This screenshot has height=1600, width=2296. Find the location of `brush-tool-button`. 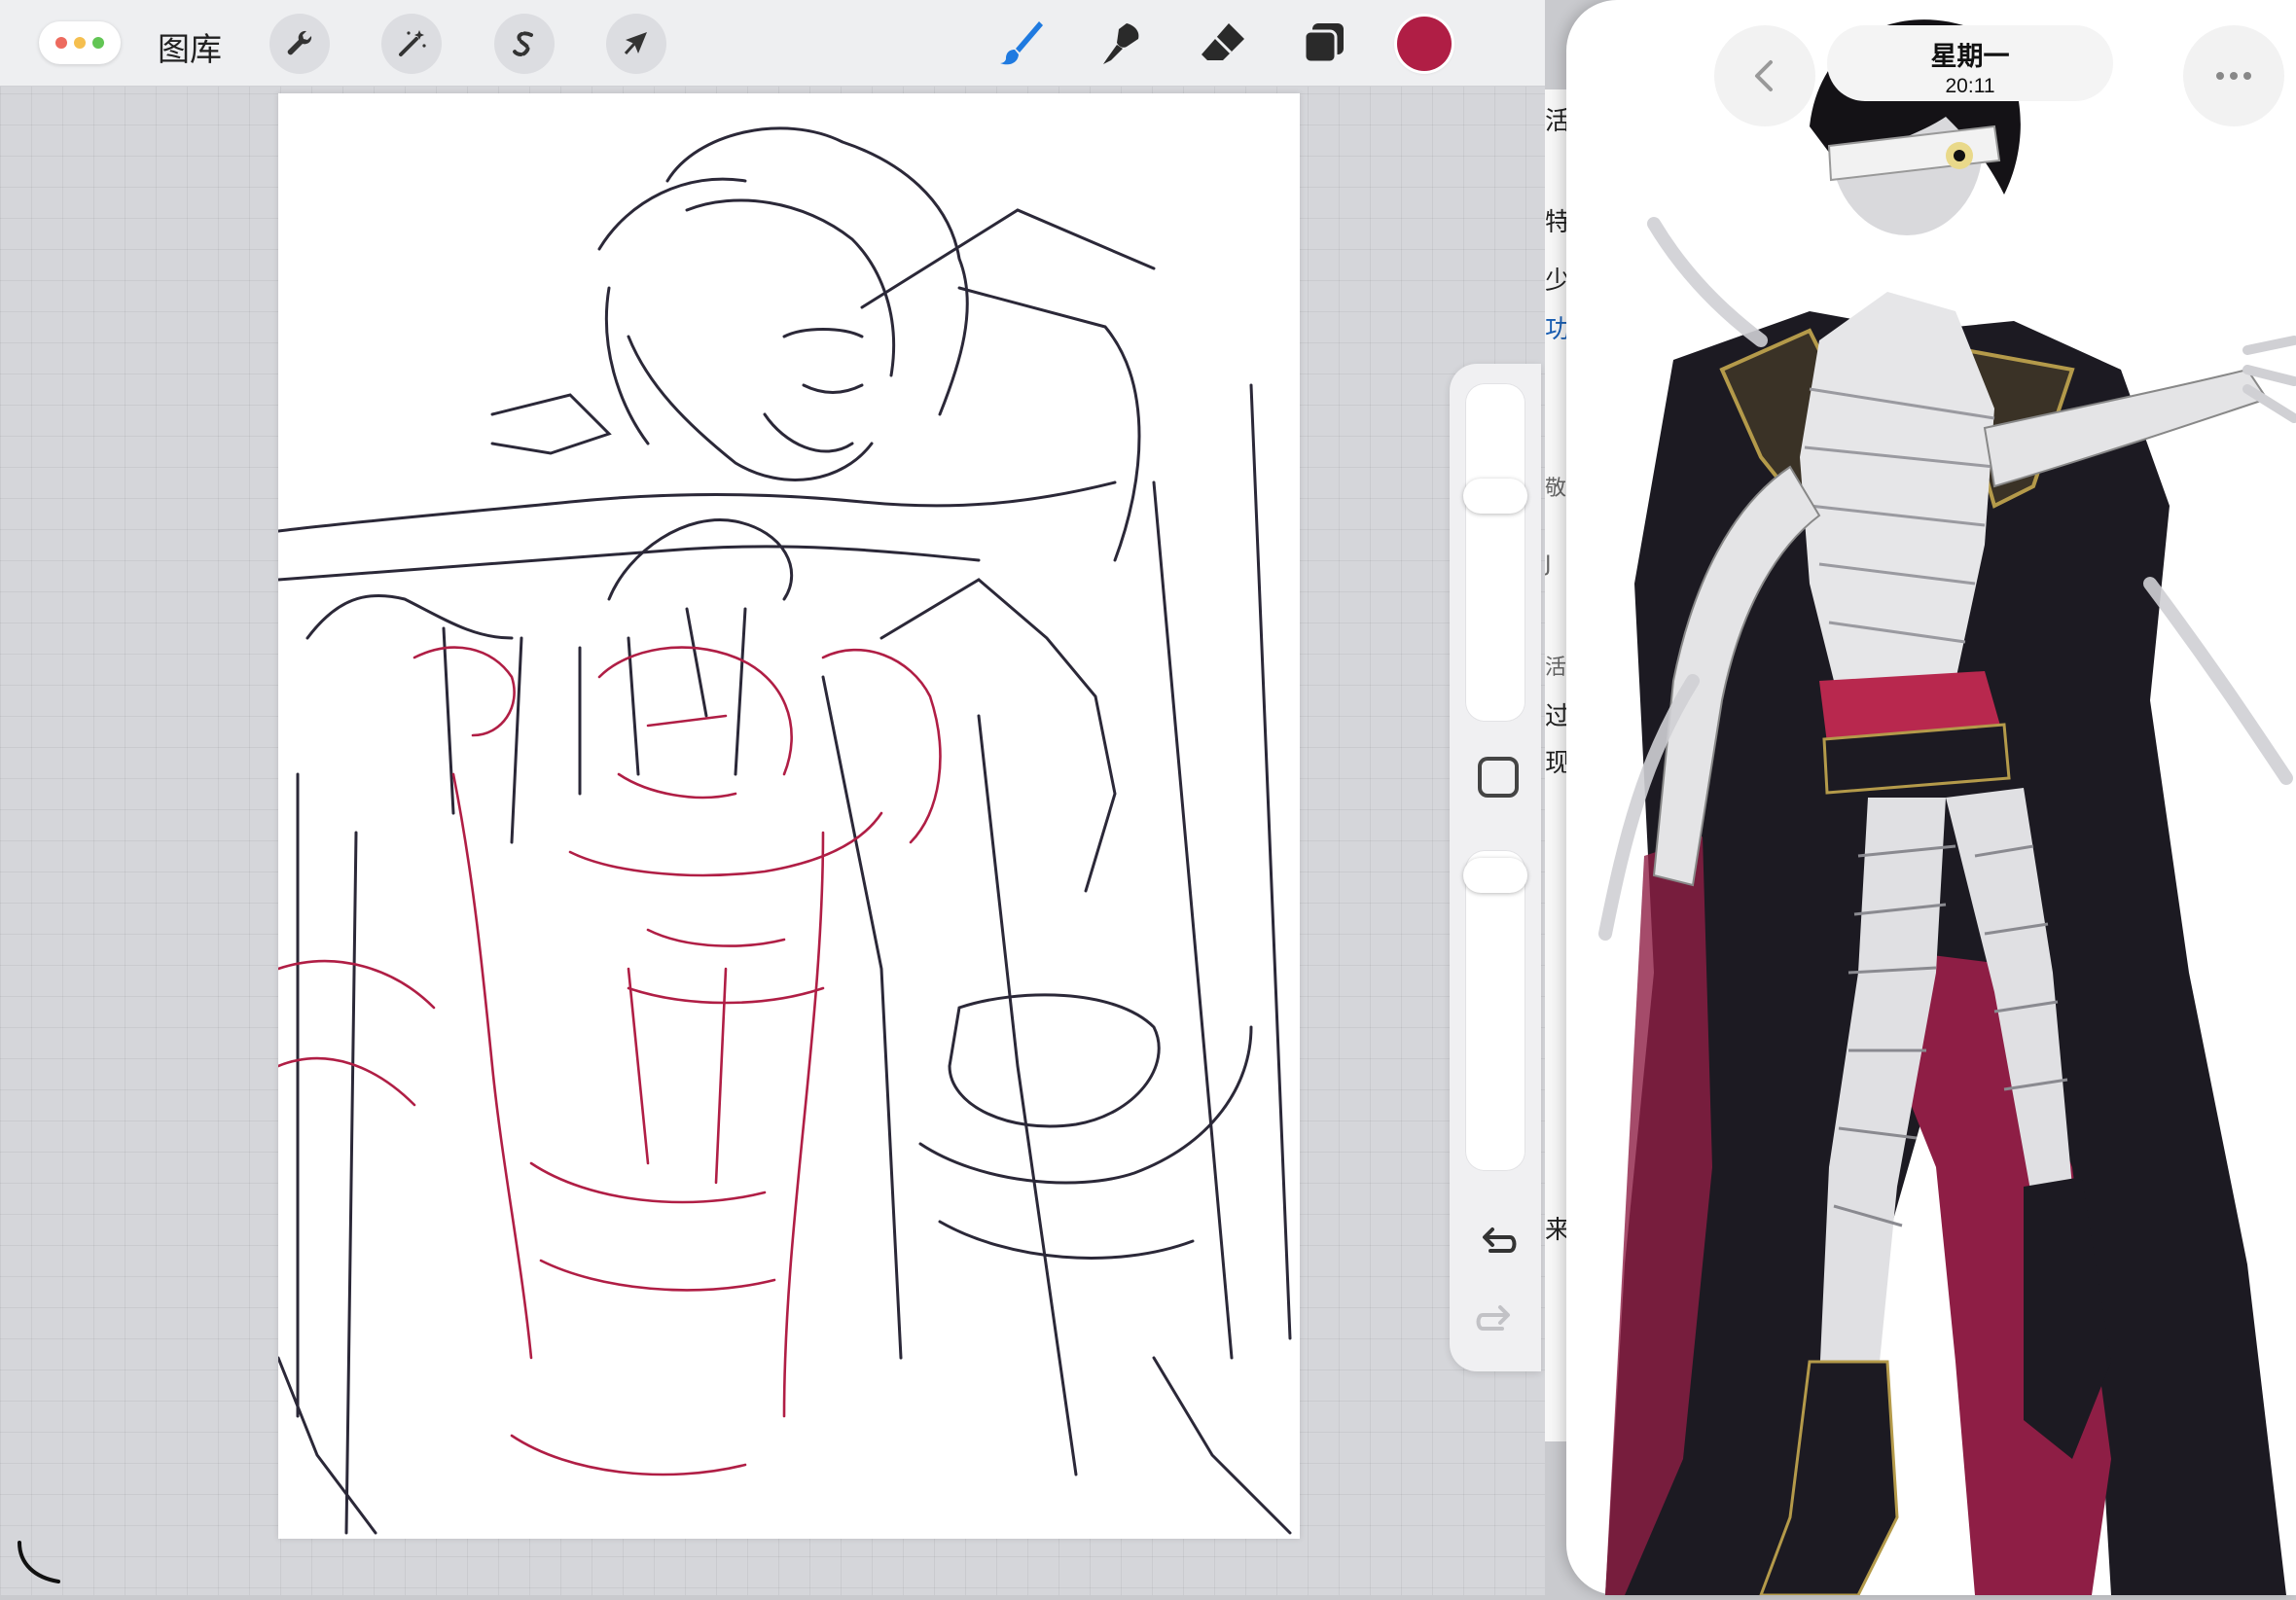

brush-tool-button is located at coordinates (1021, 43).